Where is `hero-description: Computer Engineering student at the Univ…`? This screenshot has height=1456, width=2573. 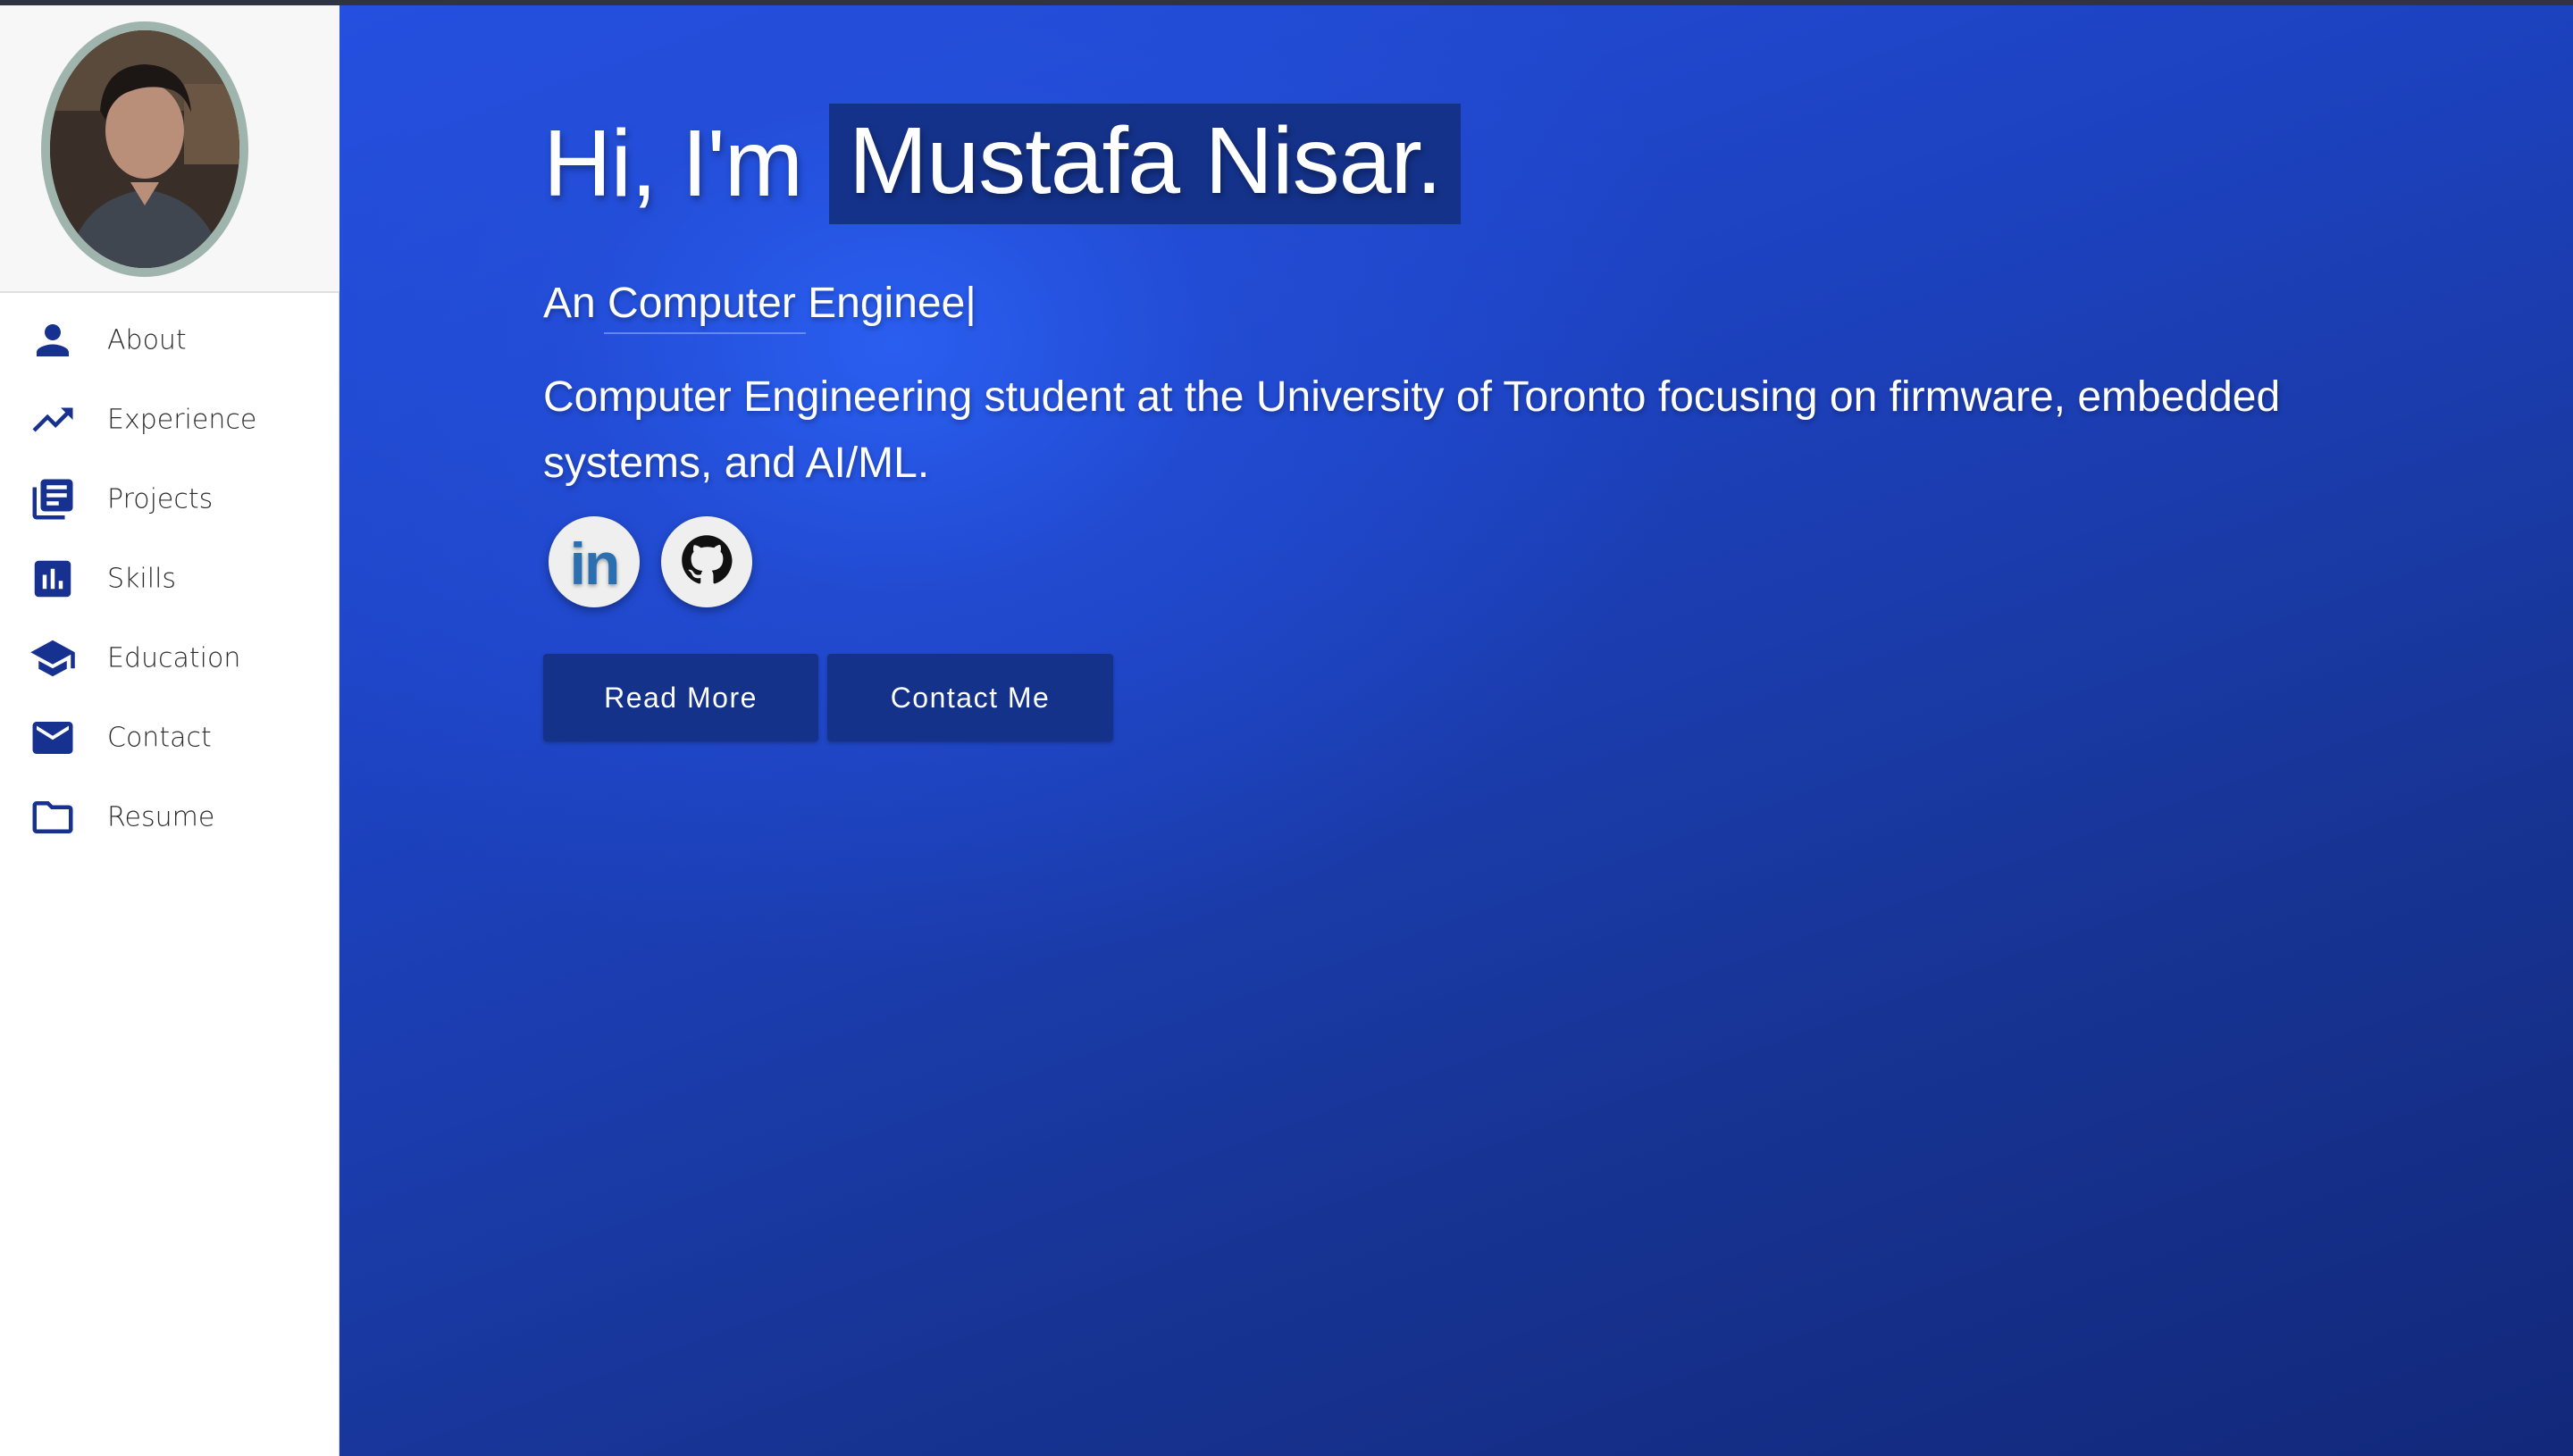 hero-description: Computer Engineering student at the Univ… is located at coordinates (1412, 430).